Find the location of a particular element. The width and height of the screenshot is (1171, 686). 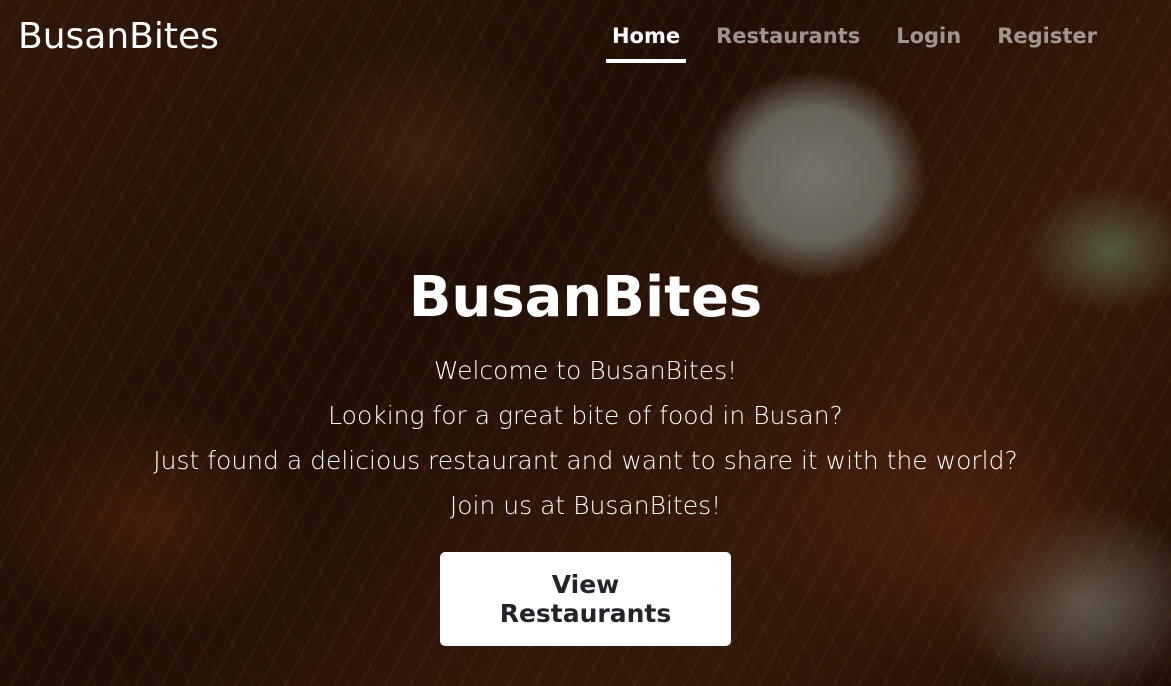

hero-welcome-text: Welcome to BusanBites! is located at coordinates (585, 370).